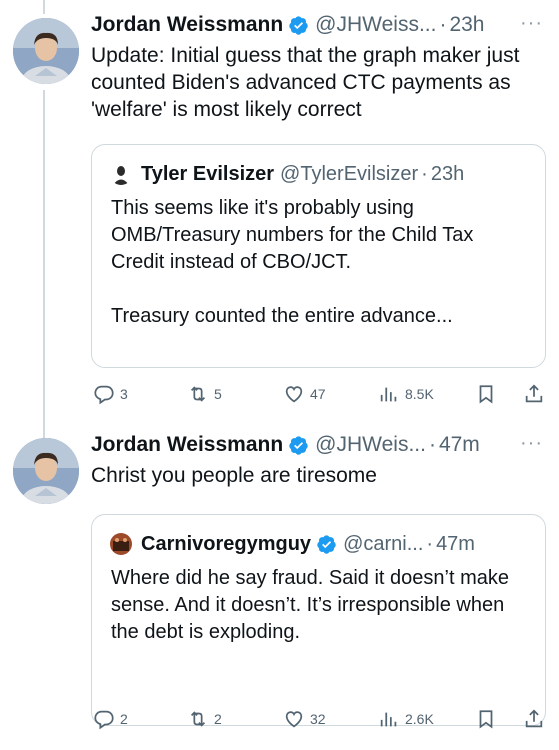 The width and height of the screenshot is (559, 750). I want to click on timestamp: 47m, so click(459, 445).